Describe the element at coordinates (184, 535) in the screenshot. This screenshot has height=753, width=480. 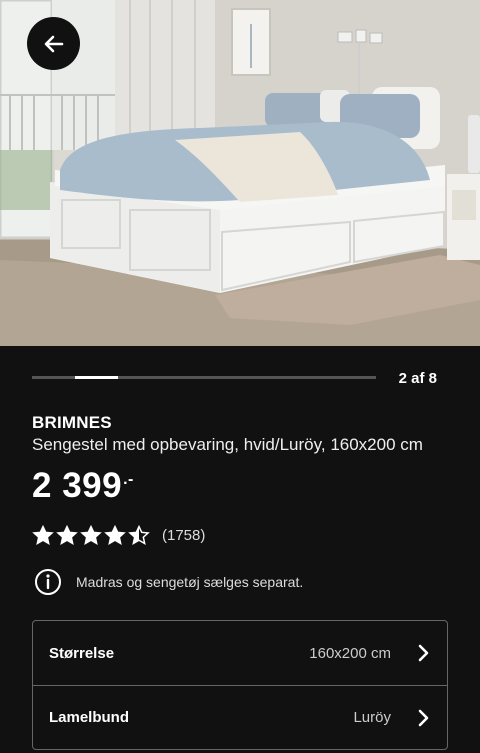
I see `review-count: (1758)` at that location.